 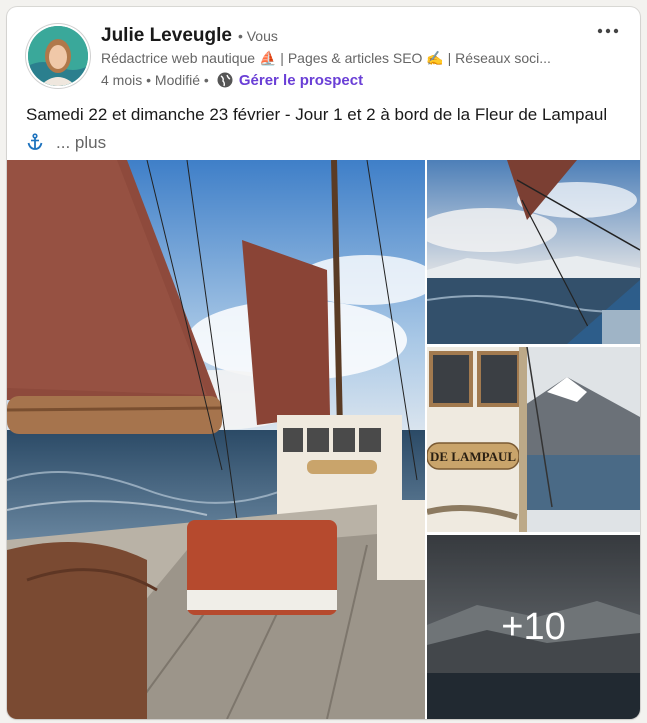 What do you see at coordinates (81, 142) in the screenshot?
I see `see-more-link: ... plus` at bounding box center [81, 142].